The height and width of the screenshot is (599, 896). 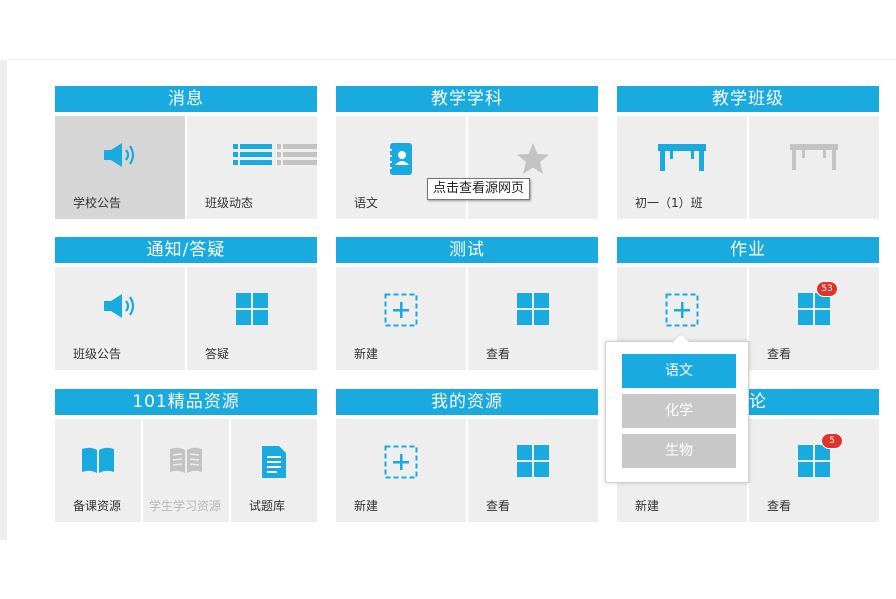 What do you see at coordinates (832, 441) in the screenshot?
I see `notification-badge: 5` at bounding box center [832, 441].